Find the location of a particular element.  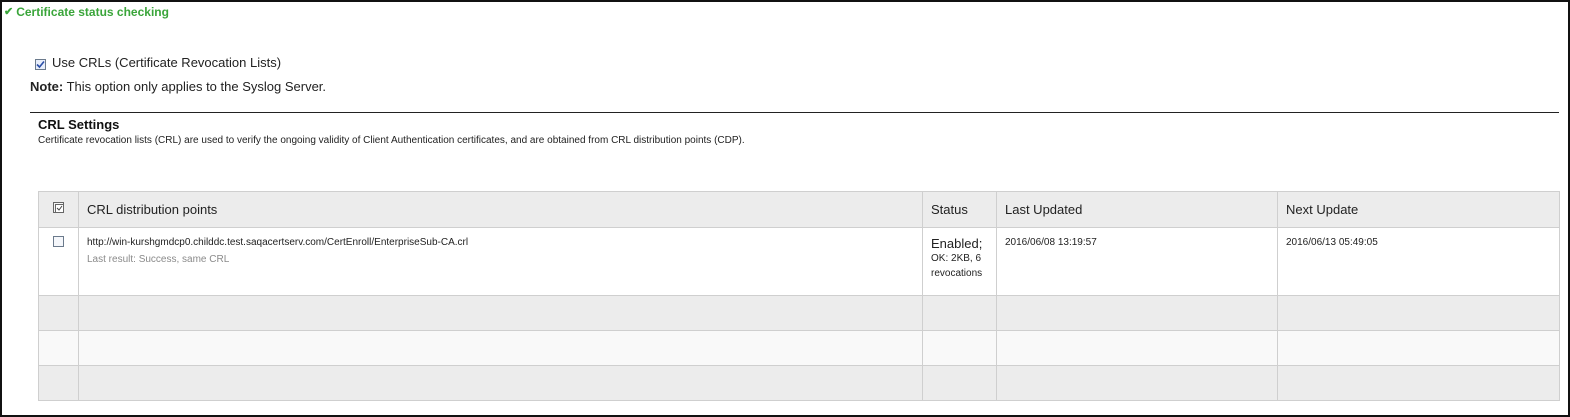

status-detail-line-1: OK: 2KB, 6 is located at coordinates (956, 258).